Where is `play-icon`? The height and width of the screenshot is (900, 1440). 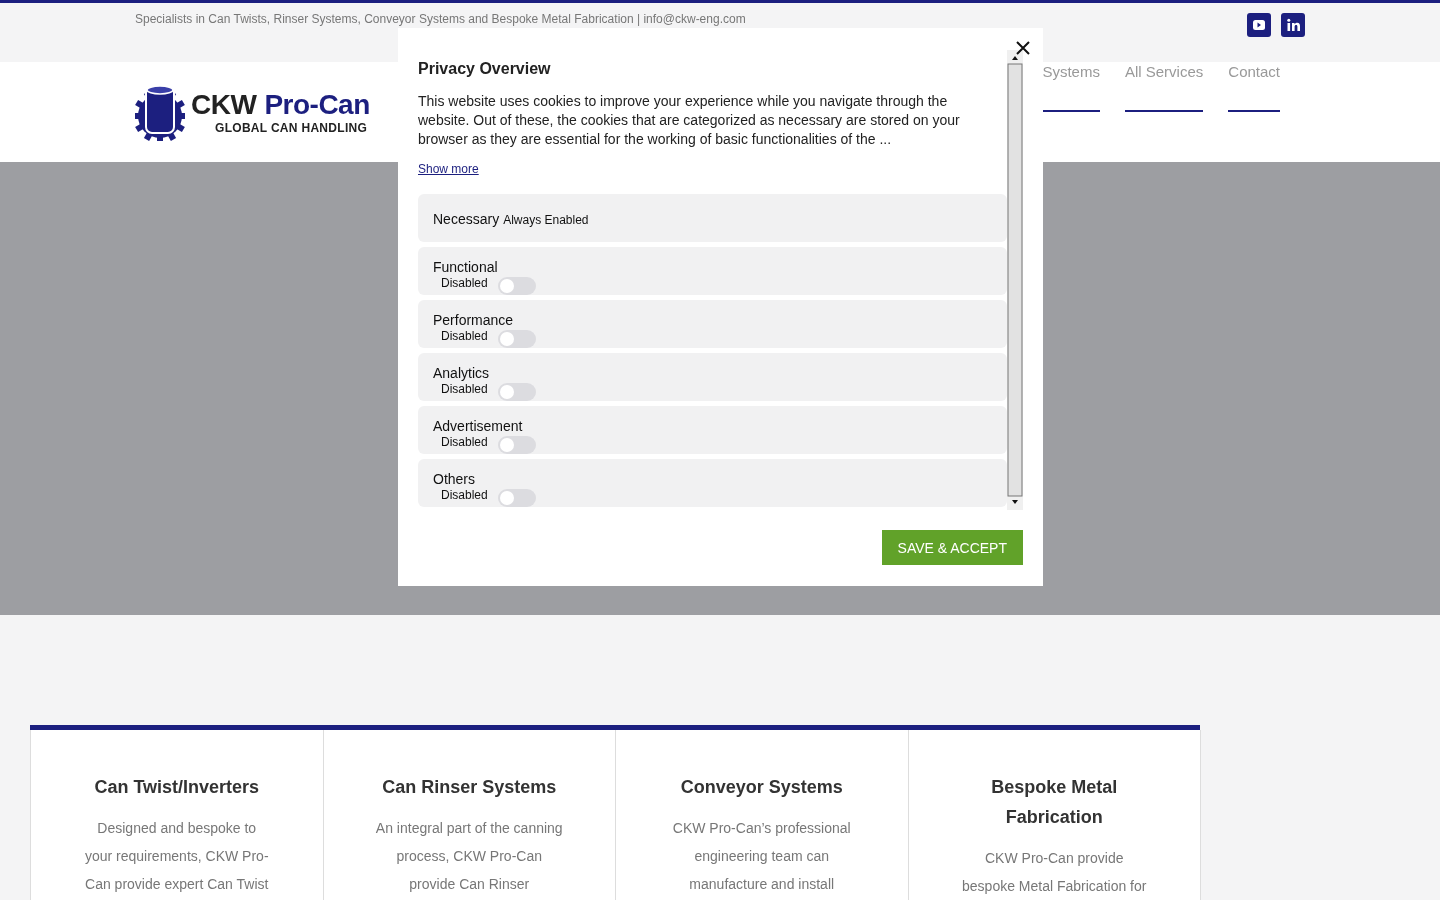
play-icon is located at coordinates (1259, 25).